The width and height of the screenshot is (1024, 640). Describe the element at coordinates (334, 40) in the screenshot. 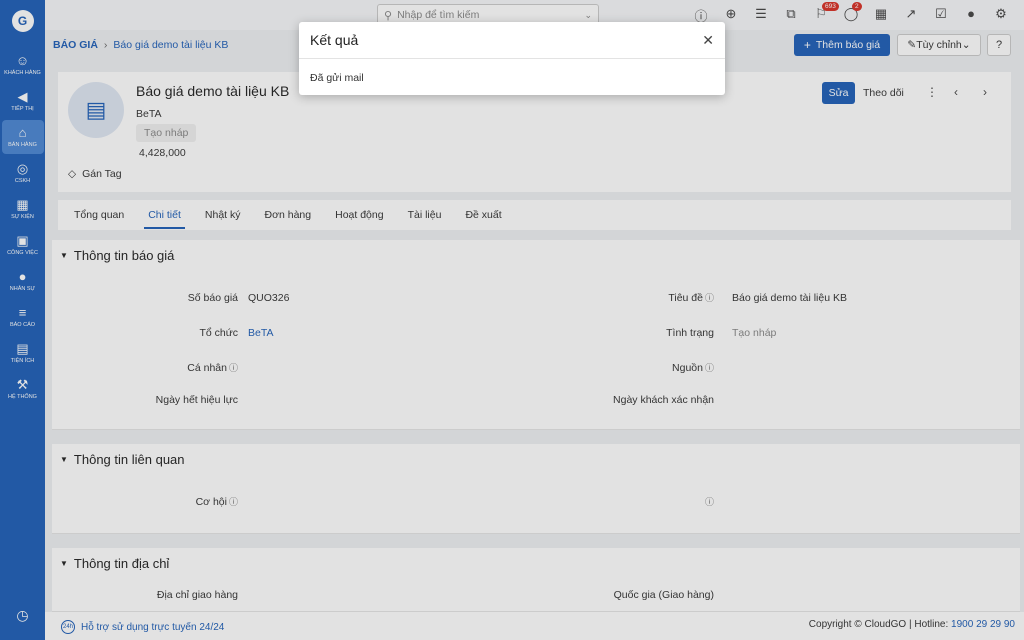

I see `dialog-title: Kết quả` at that location.